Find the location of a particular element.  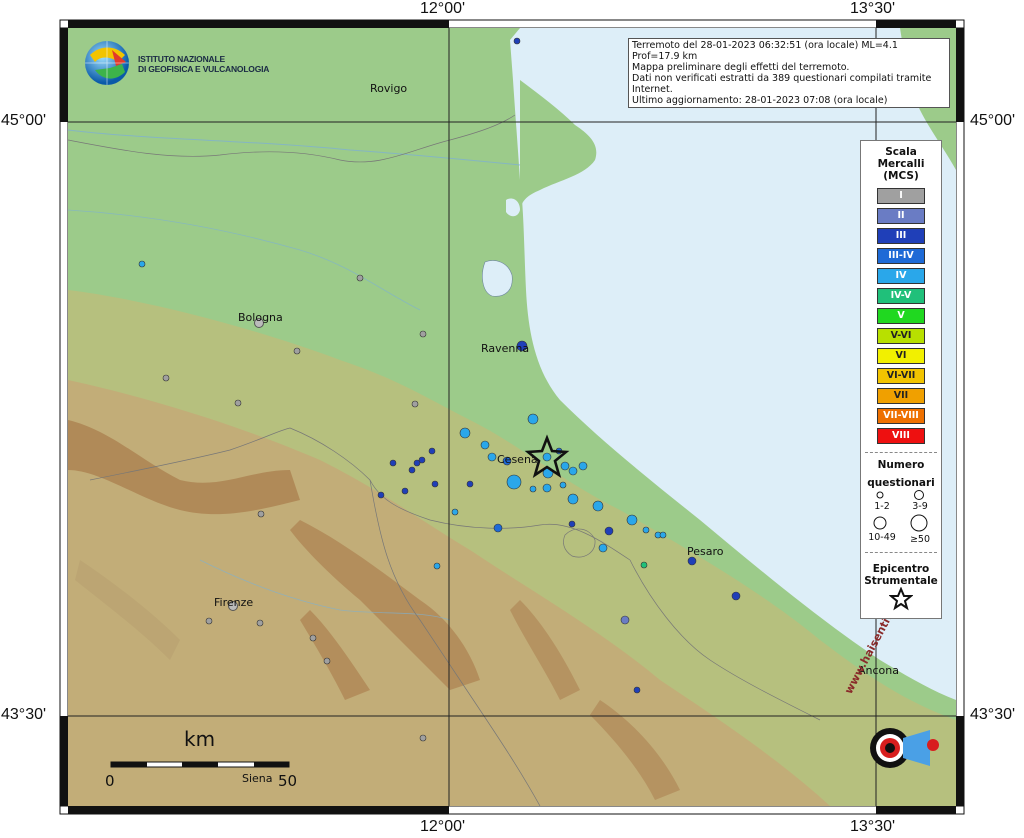

lat-label-left-top: 45°00' is located at coordinates (24, 120).